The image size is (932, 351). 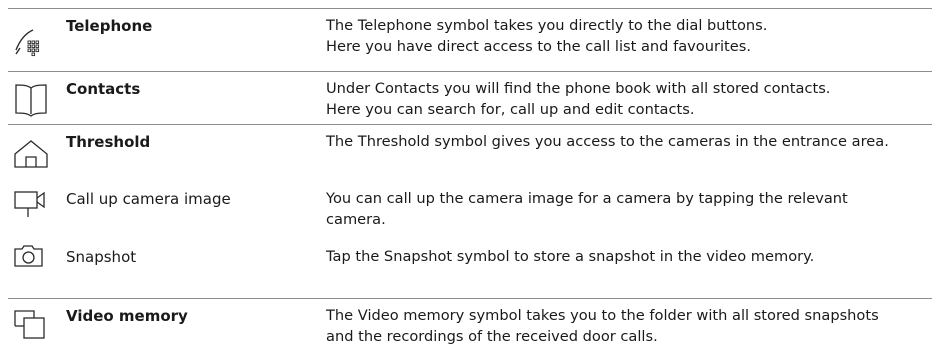 I want to click on description-line: camera., so click(x=356, y=219).